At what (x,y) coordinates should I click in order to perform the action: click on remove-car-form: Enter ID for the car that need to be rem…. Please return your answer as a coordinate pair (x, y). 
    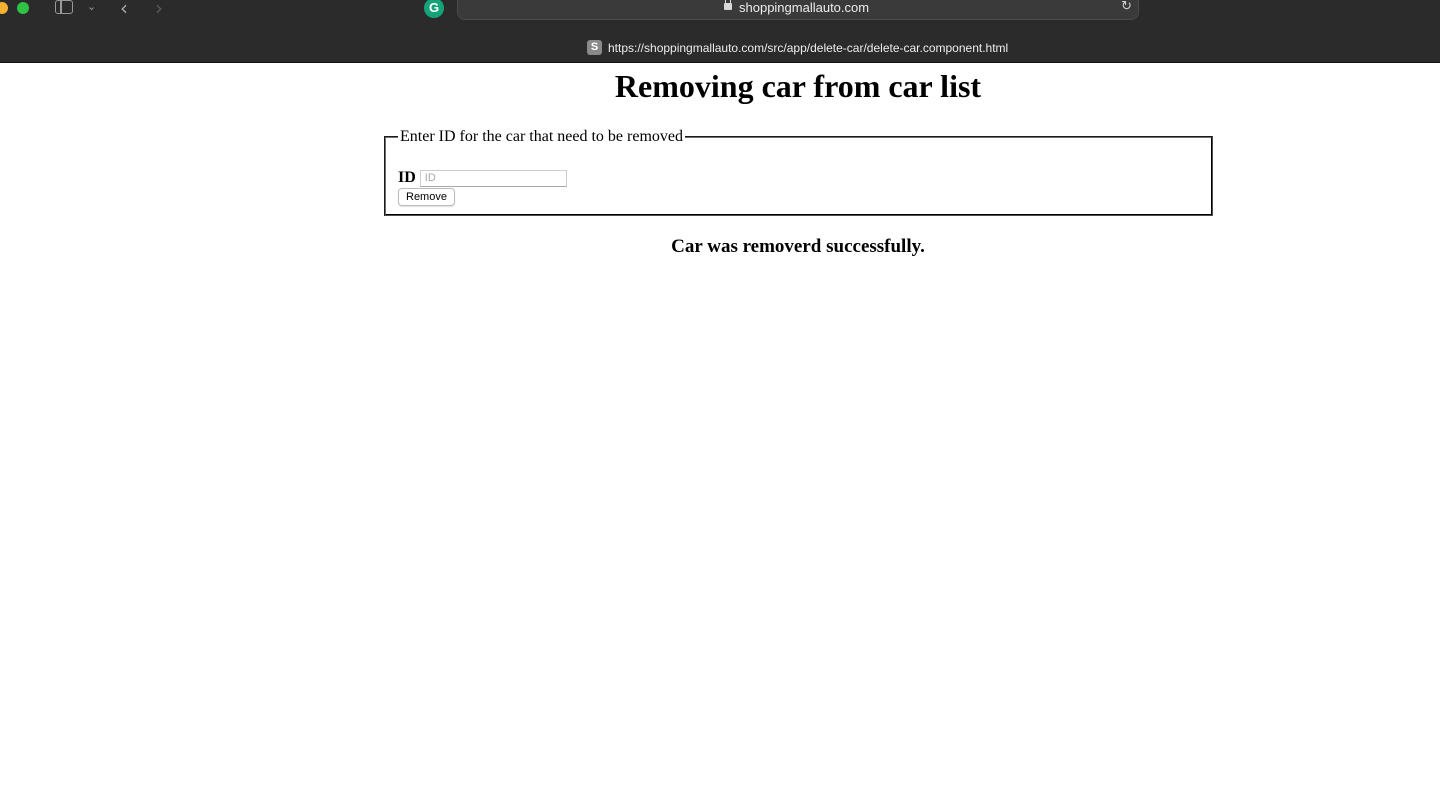
    Looking at the image, I should click on (798, 172).